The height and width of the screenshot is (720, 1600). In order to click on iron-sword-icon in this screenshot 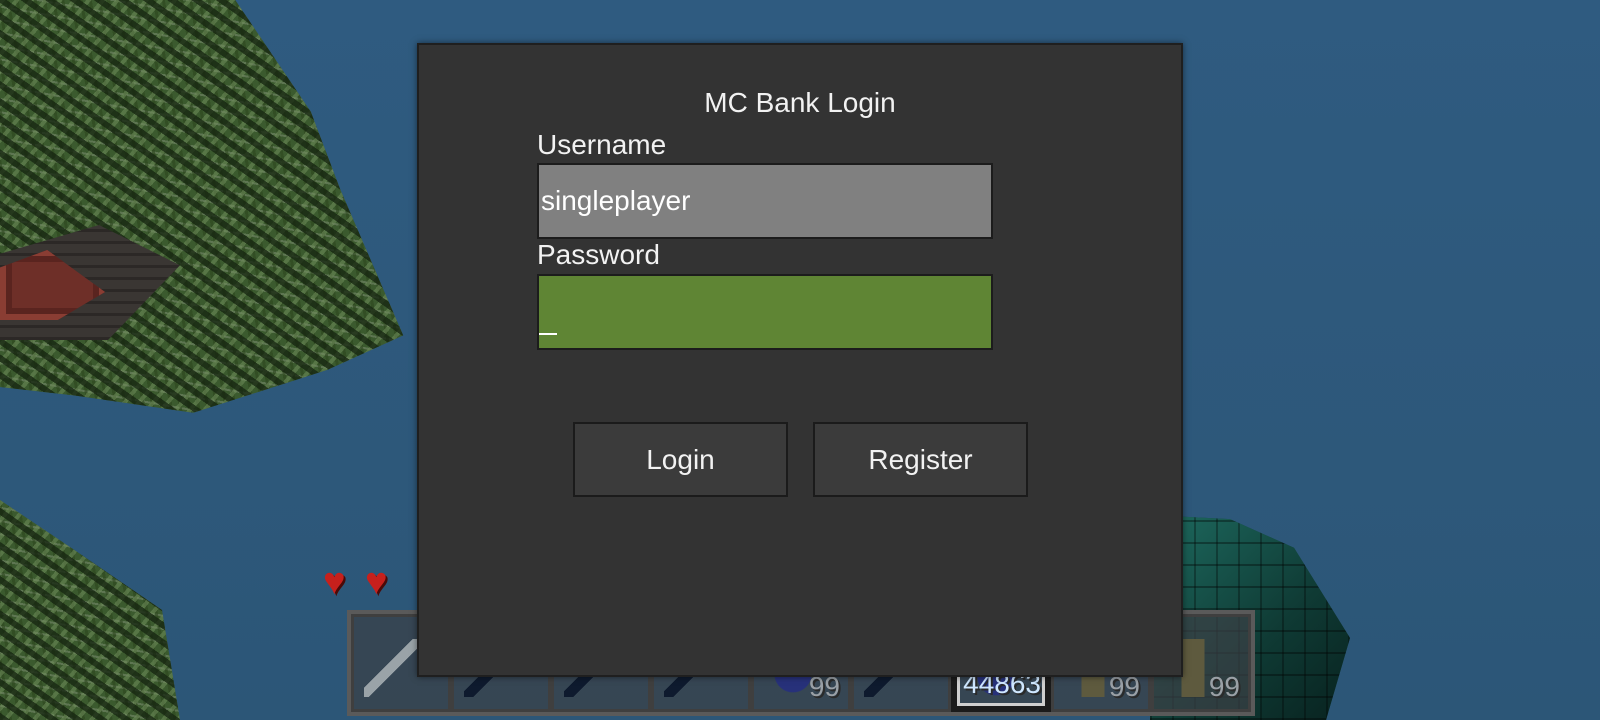, I will do `click(393, 668)`.